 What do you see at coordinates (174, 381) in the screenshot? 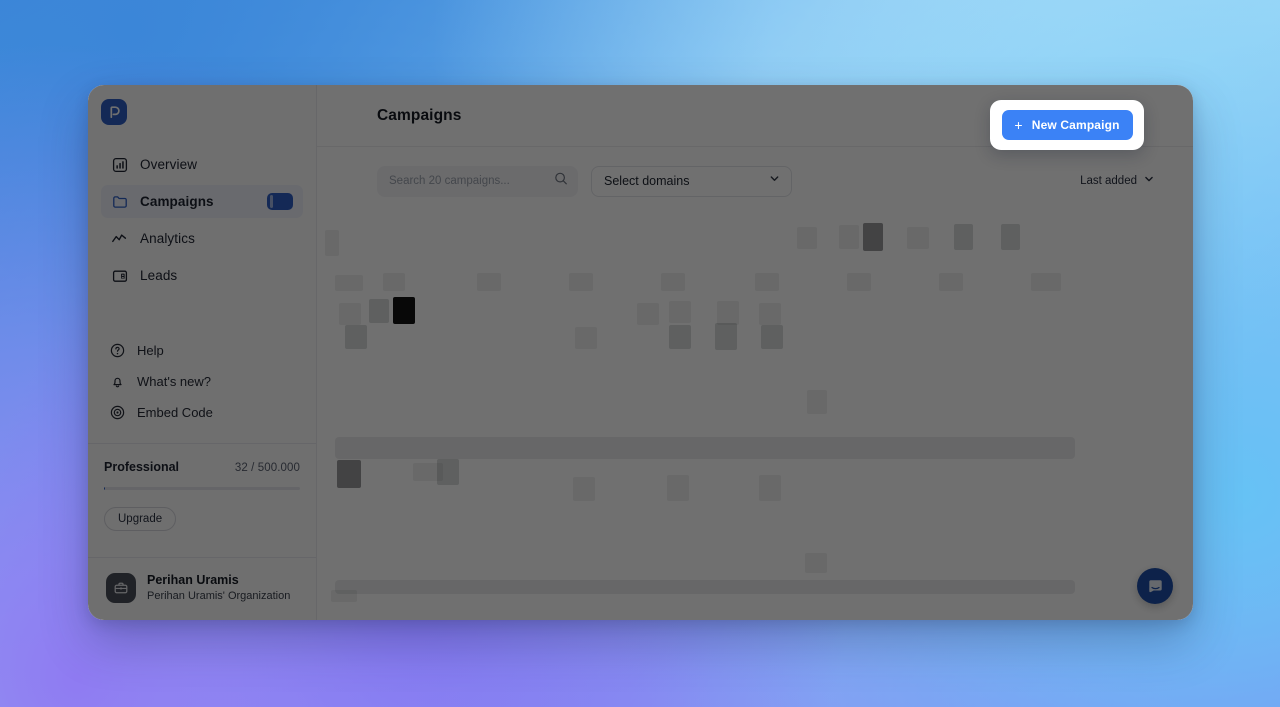
I see `sidebar-item-label: What's new?` at bounding box center [174, 381].